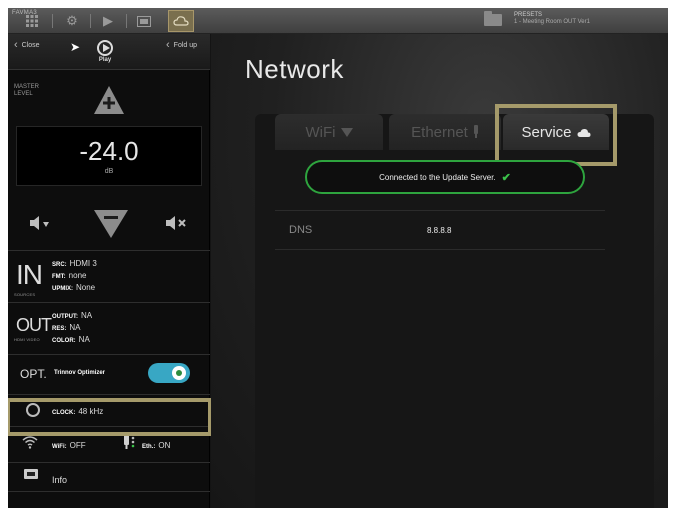 This screenshot has height=511, width=678. I want to click on master-level-unit: dB, so click(109, 171).